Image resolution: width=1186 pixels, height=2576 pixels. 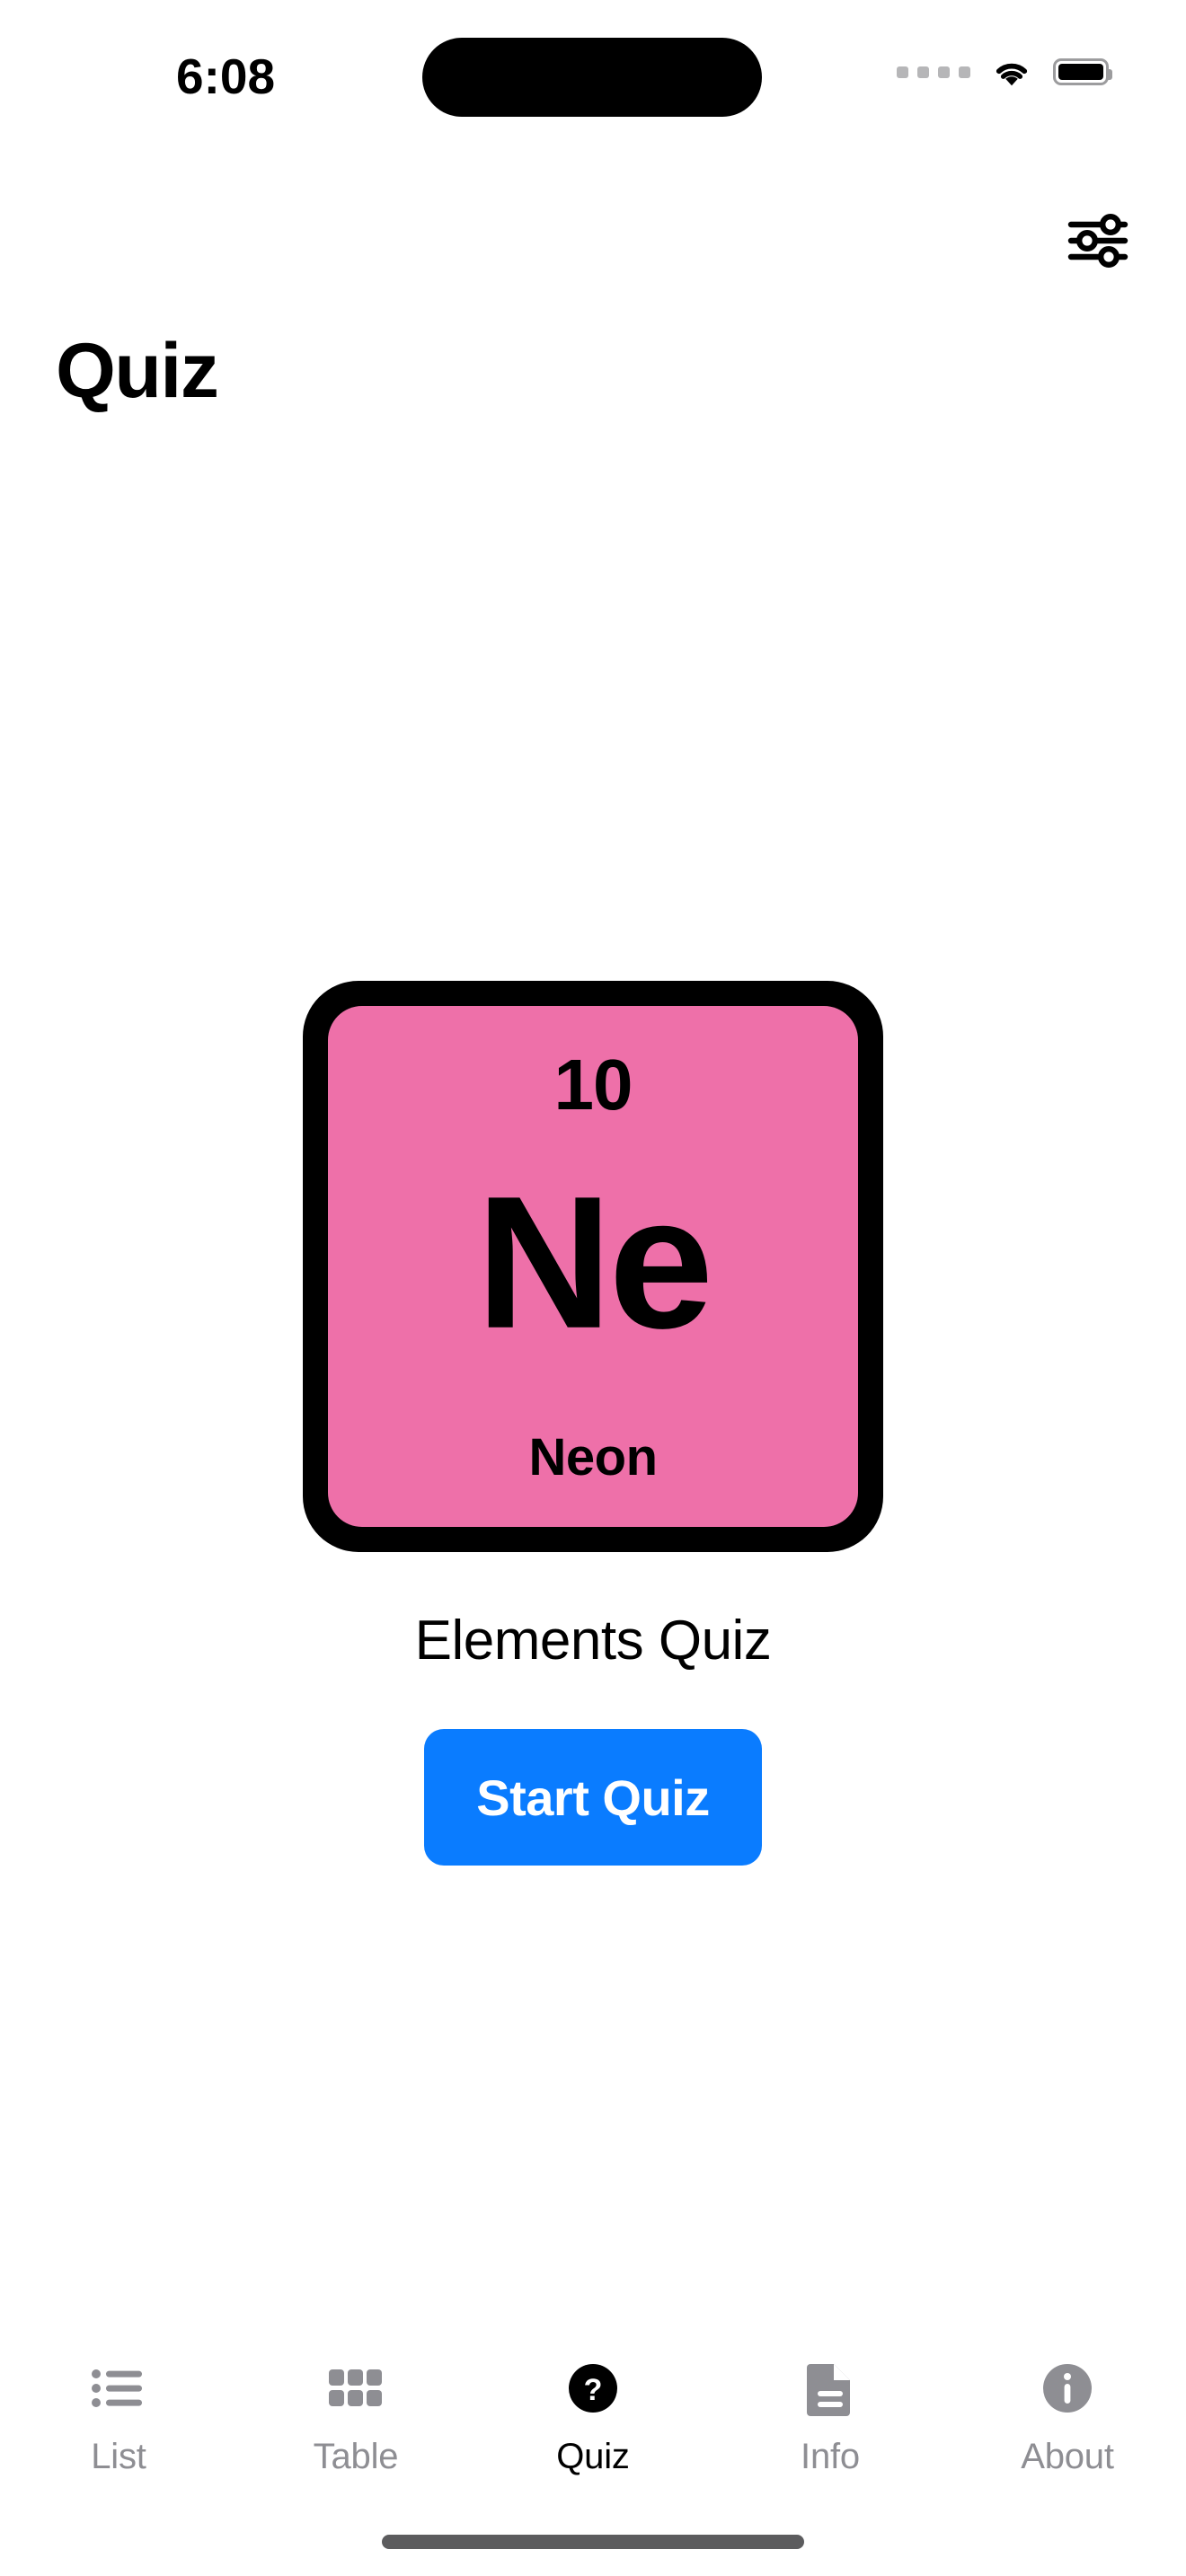 I want to click on dynamic-island, so click(x=592, y=77).